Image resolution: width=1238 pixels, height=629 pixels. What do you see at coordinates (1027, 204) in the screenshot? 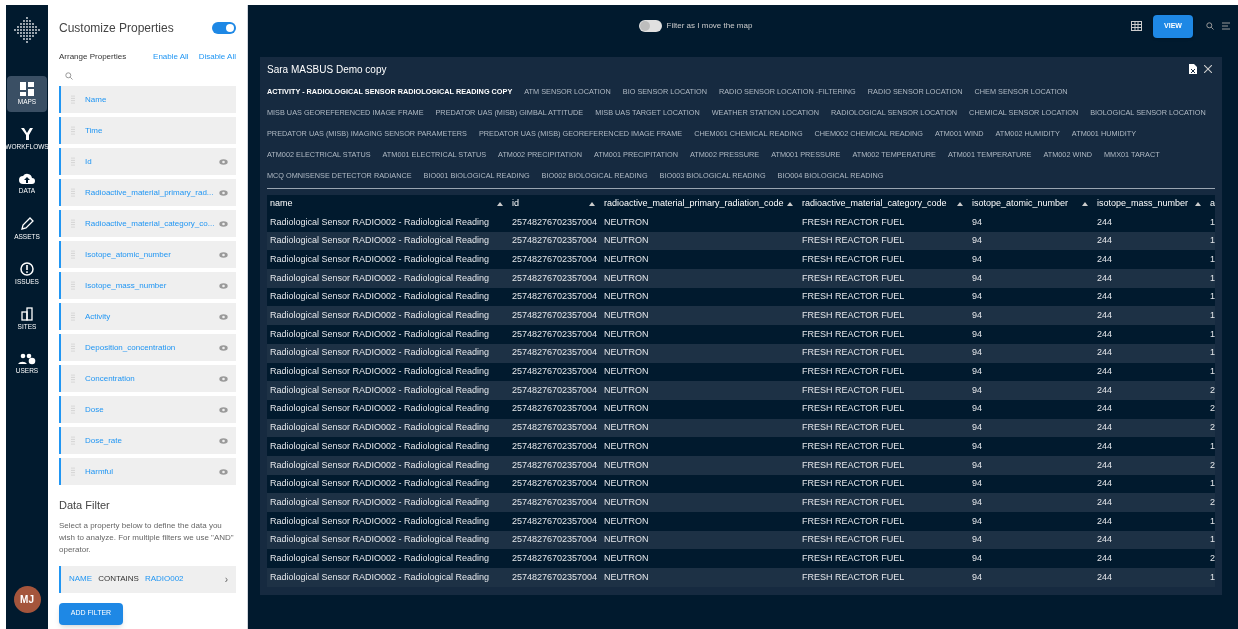
I see `column-header: isotope_atomic_number` at bounding box center [1027, 204].